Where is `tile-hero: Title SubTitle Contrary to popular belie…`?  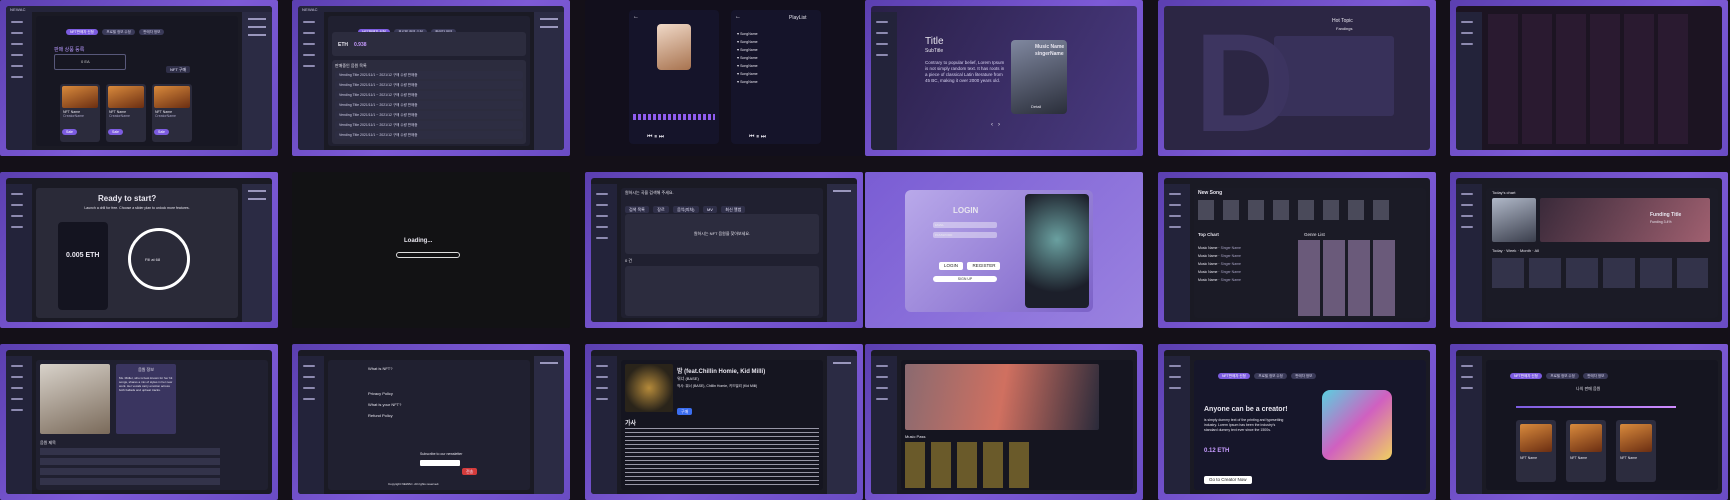 tile-hero: Title SubTitle Contrary to popular belie… is located at coordinates (1004, 78).